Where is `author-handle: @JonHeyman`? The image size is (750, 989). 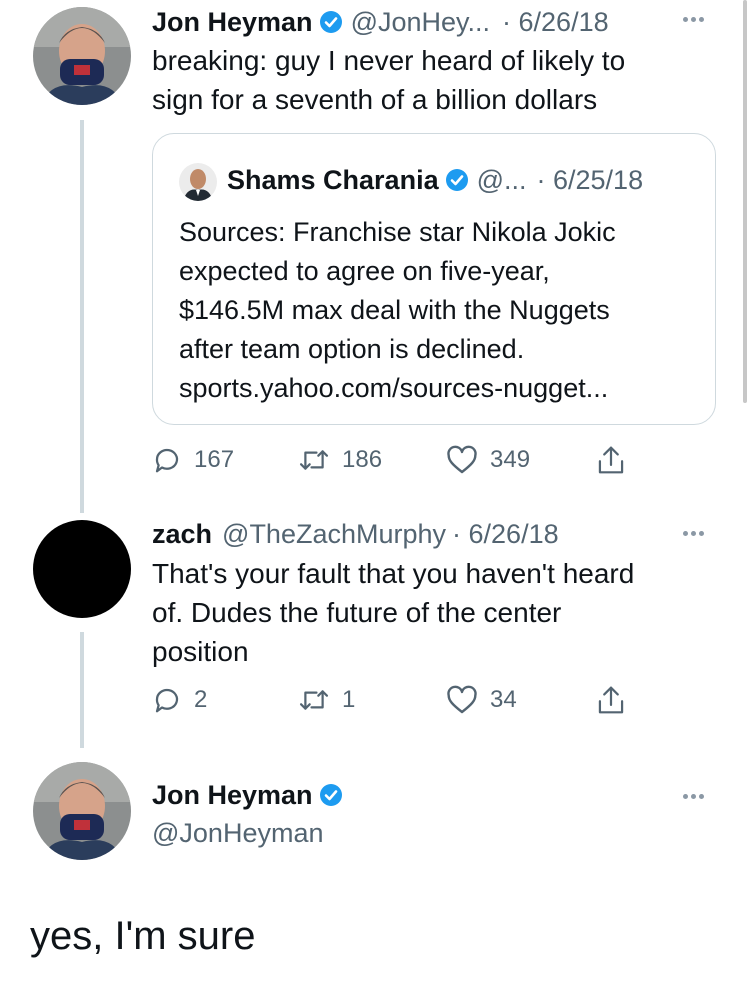
author-handle: @JonHeyman is located at coordinates (237, 833).